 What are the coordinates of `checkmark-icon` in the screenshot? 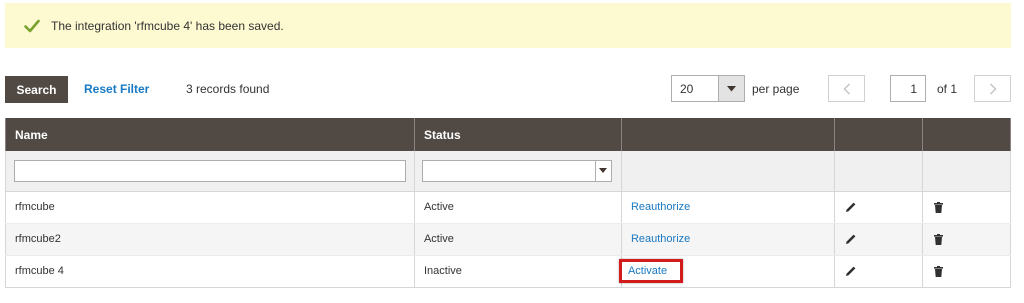 It's located at (32, 25).